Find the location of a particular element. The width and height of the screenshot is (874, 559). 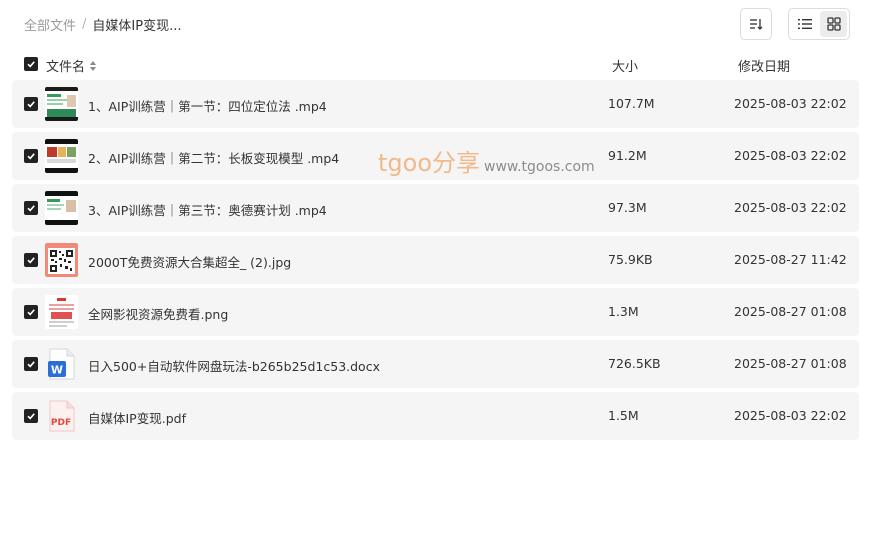

table-header: 文件名 大小 修改日期 is located at coordinates (435, 64).